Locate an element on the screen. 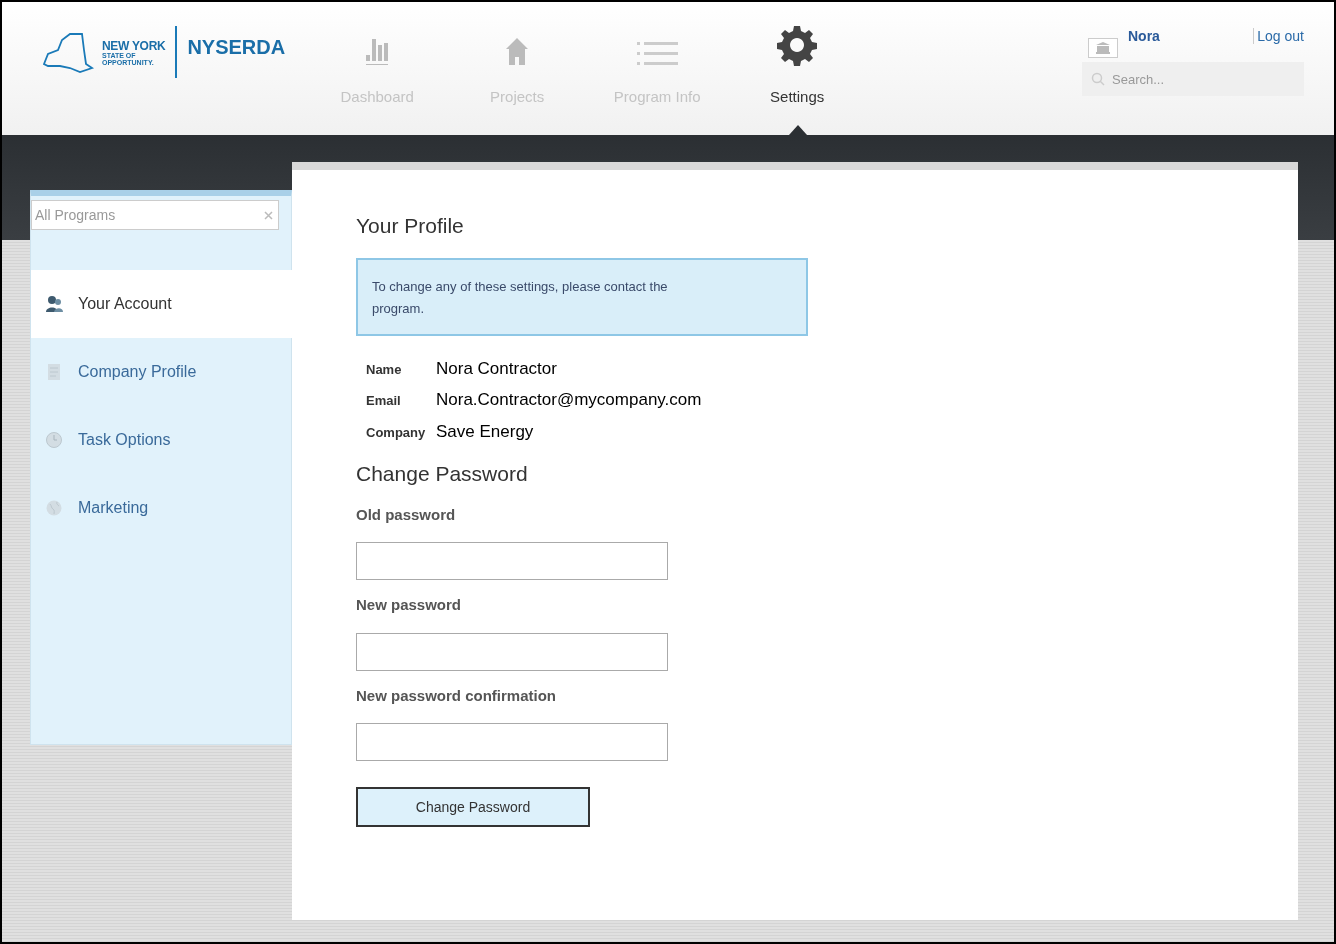 The image size is (1336, 944). gear-icon is located at coordinates (797, 45).